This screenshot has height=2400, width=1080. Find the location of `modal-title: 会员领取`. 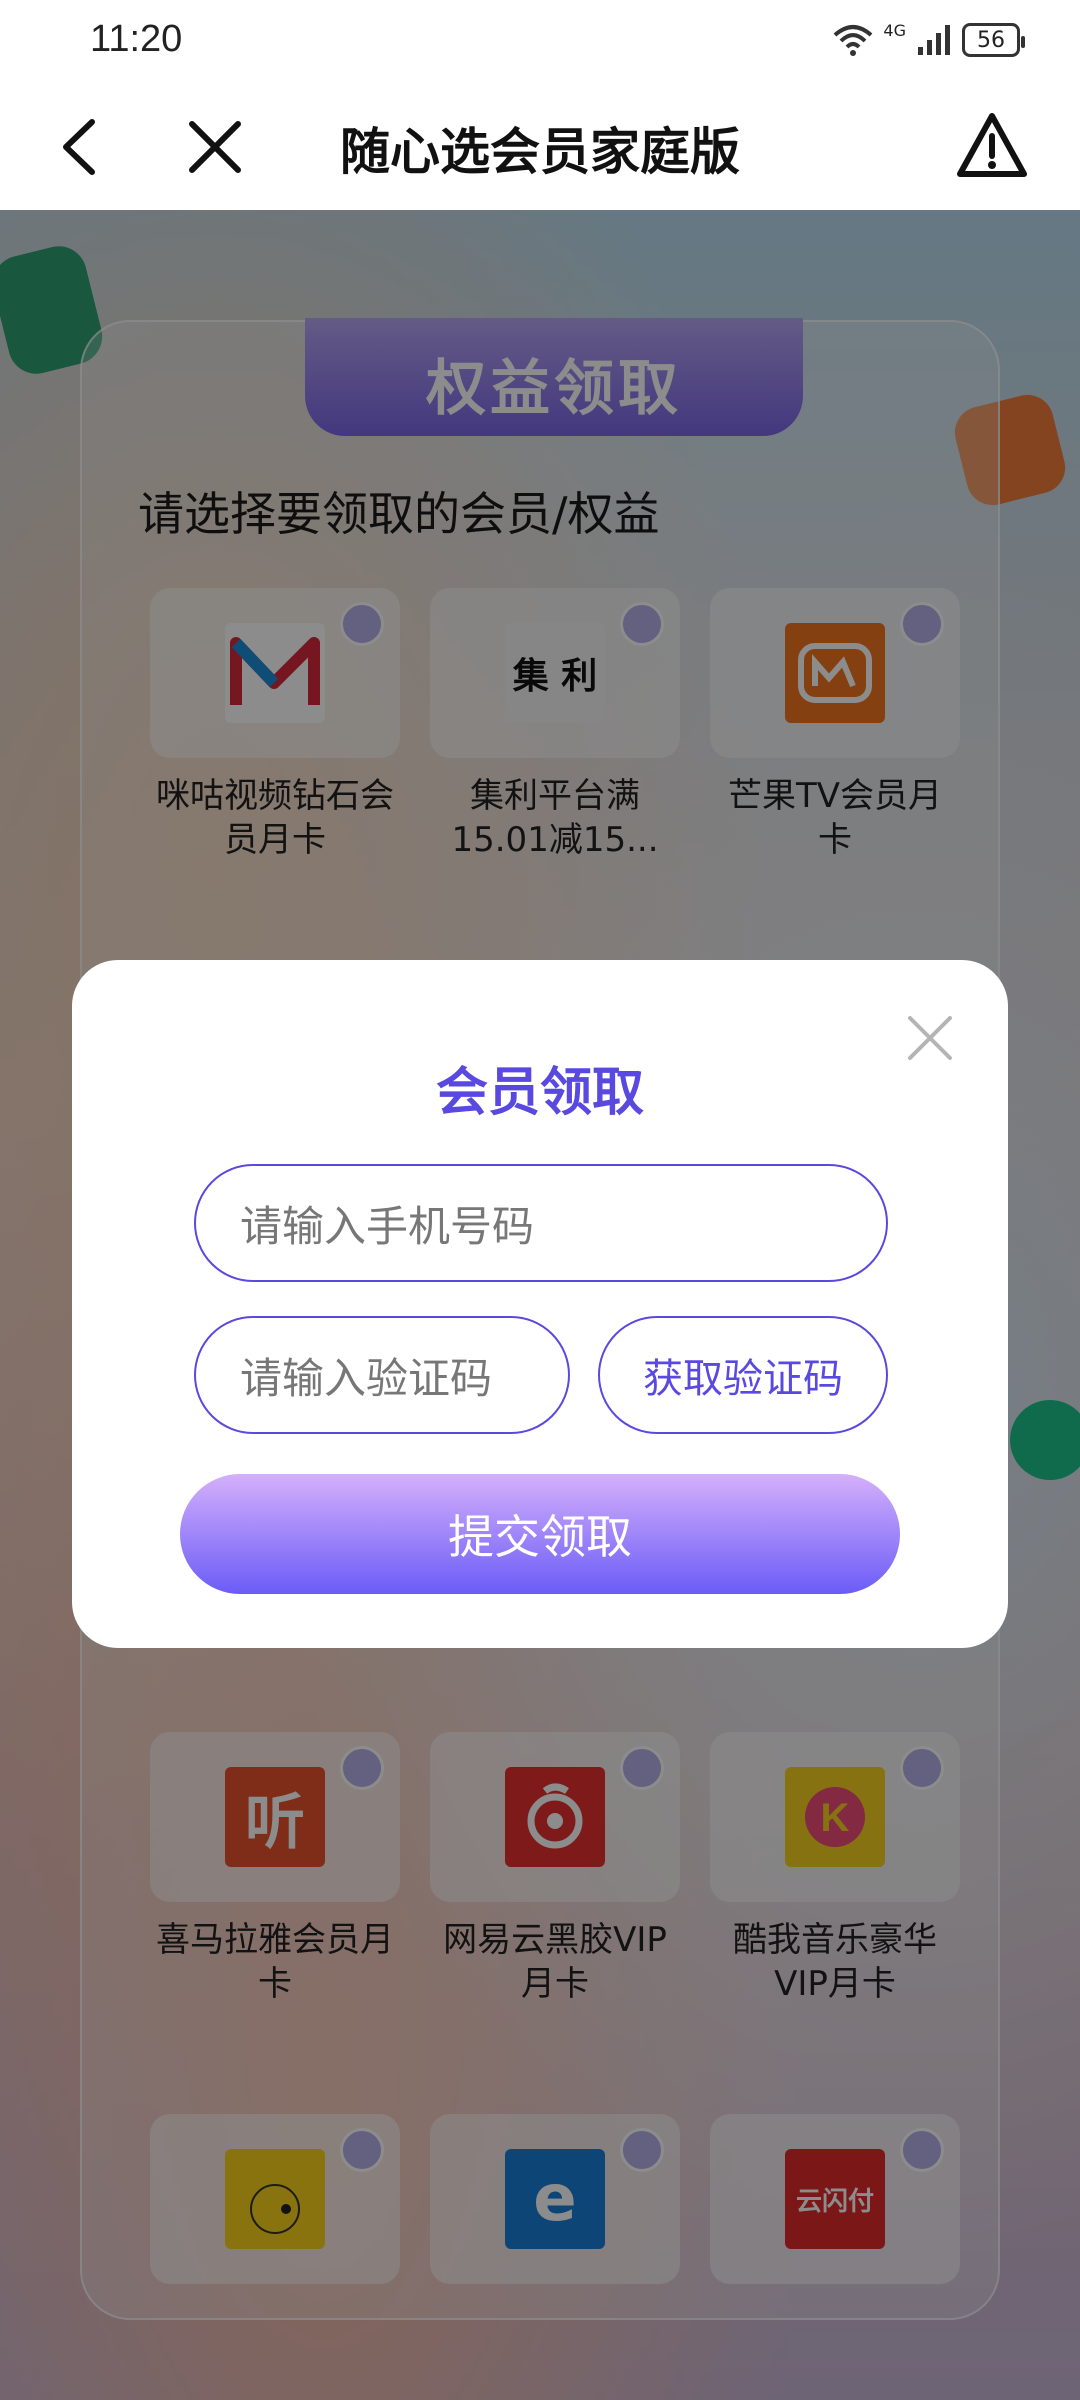

modal-title: 会员领取 is located at coordinates (539, 1093).